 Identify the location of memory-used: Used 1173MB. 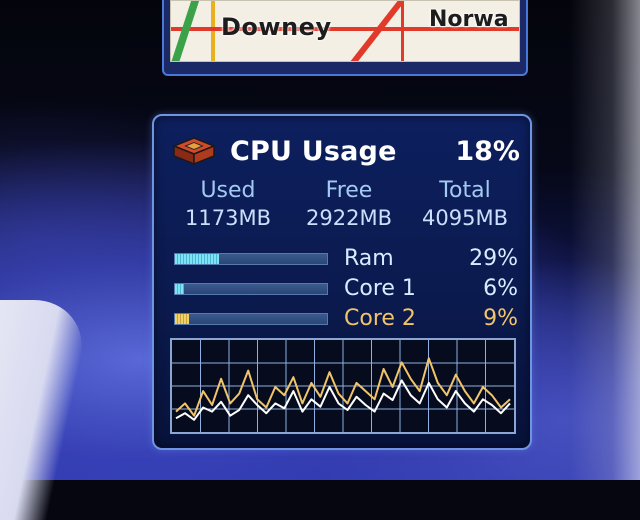
(228, 205).